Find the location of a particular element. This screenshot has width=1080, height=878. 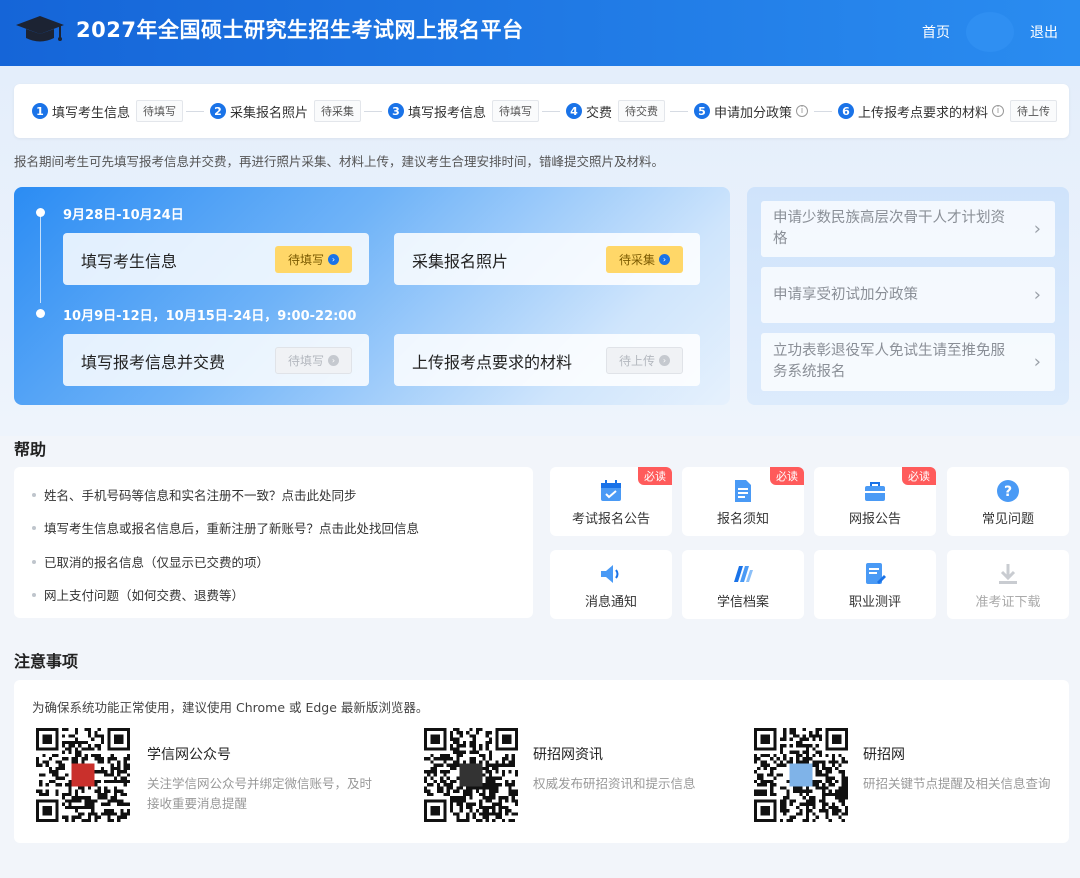

tile-label: 常见问题 is located at coordinates (1007, 519).